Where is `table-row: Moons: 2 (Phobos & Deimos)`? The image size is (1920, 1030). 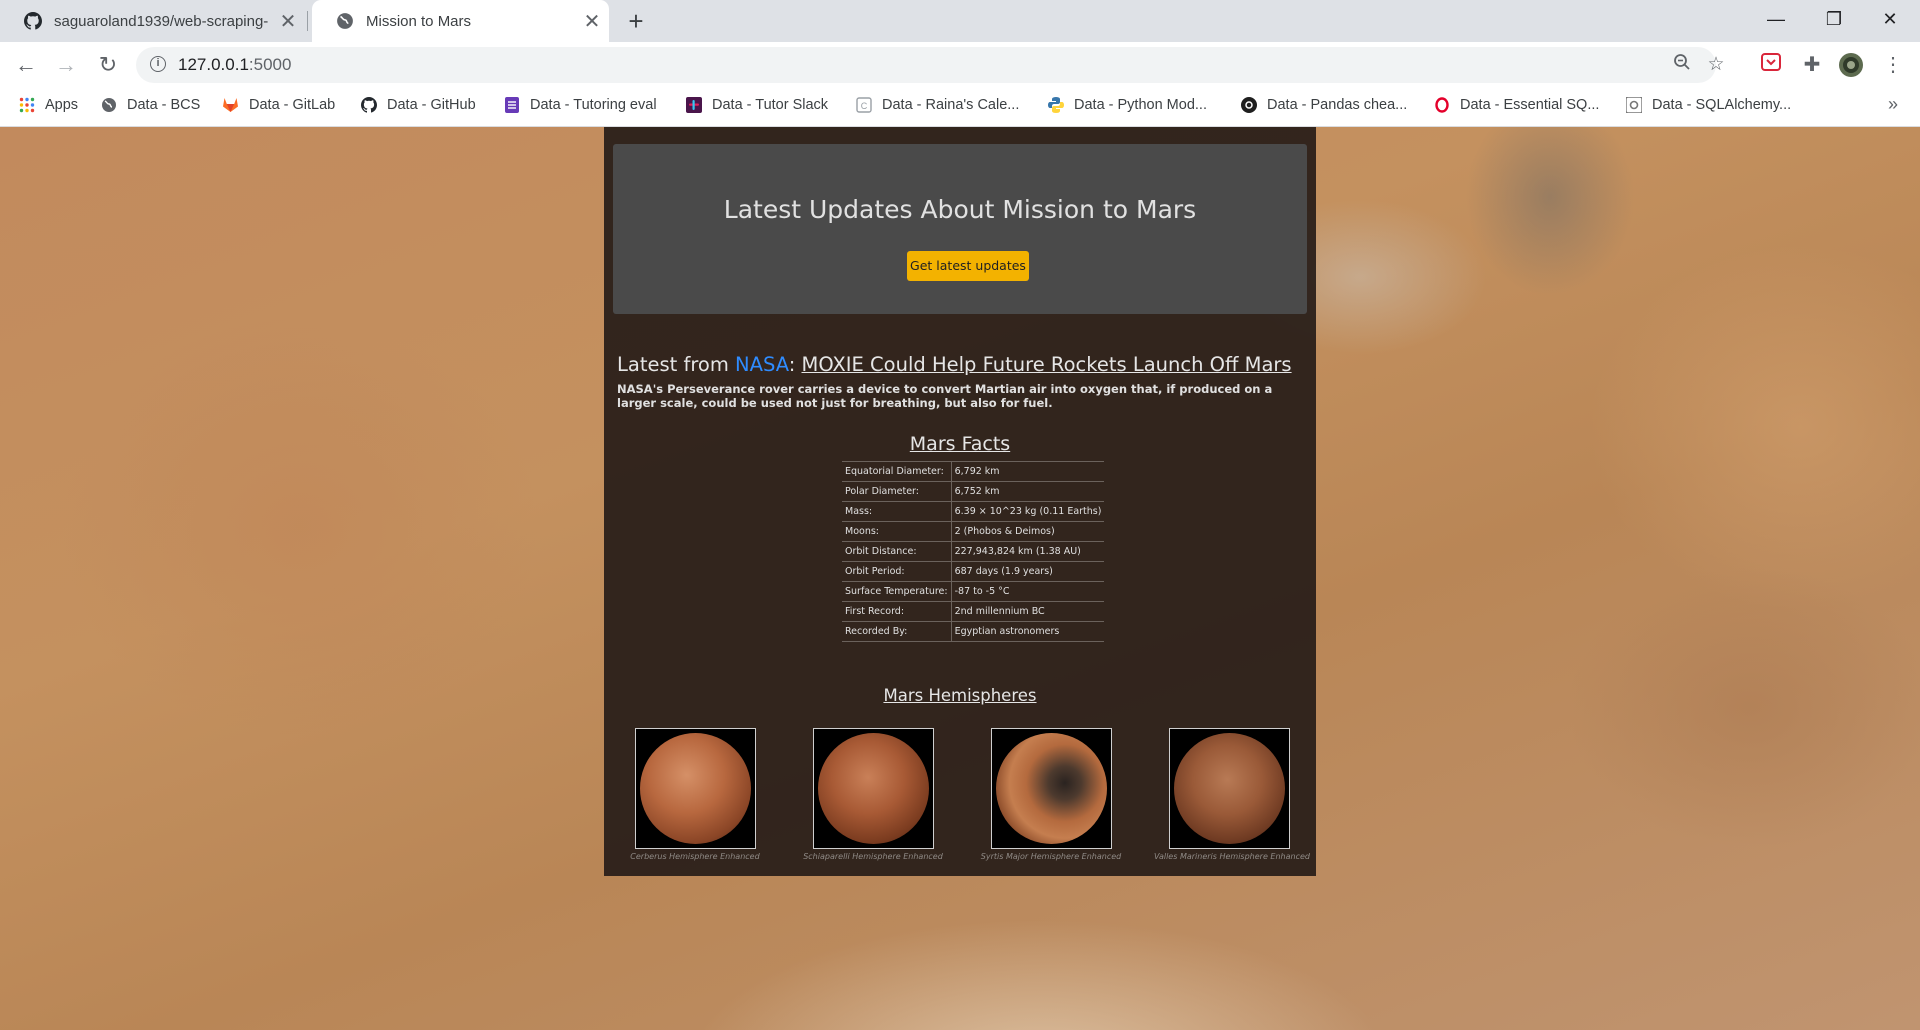 table-row: Moons: 2 (Phobos & Deimos) is located at coordinates (973, 531).